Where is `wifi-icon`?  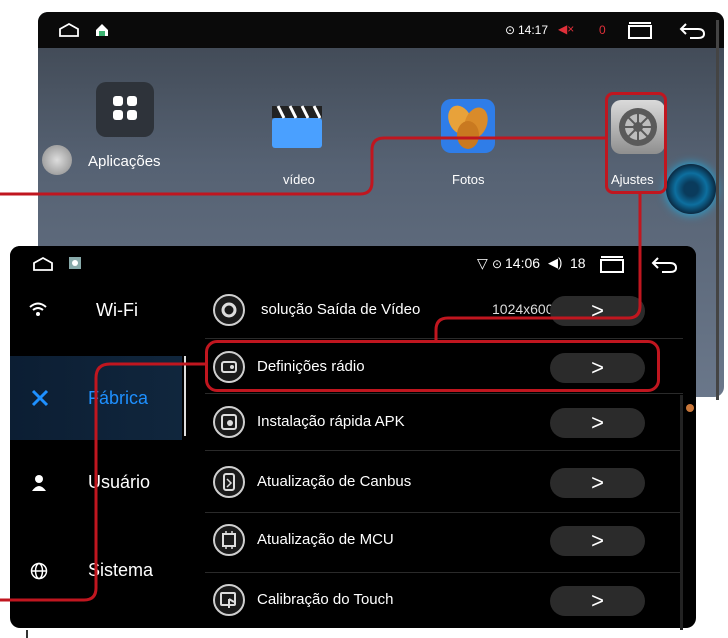 wifi-icon is located at coordinates (38, 311).